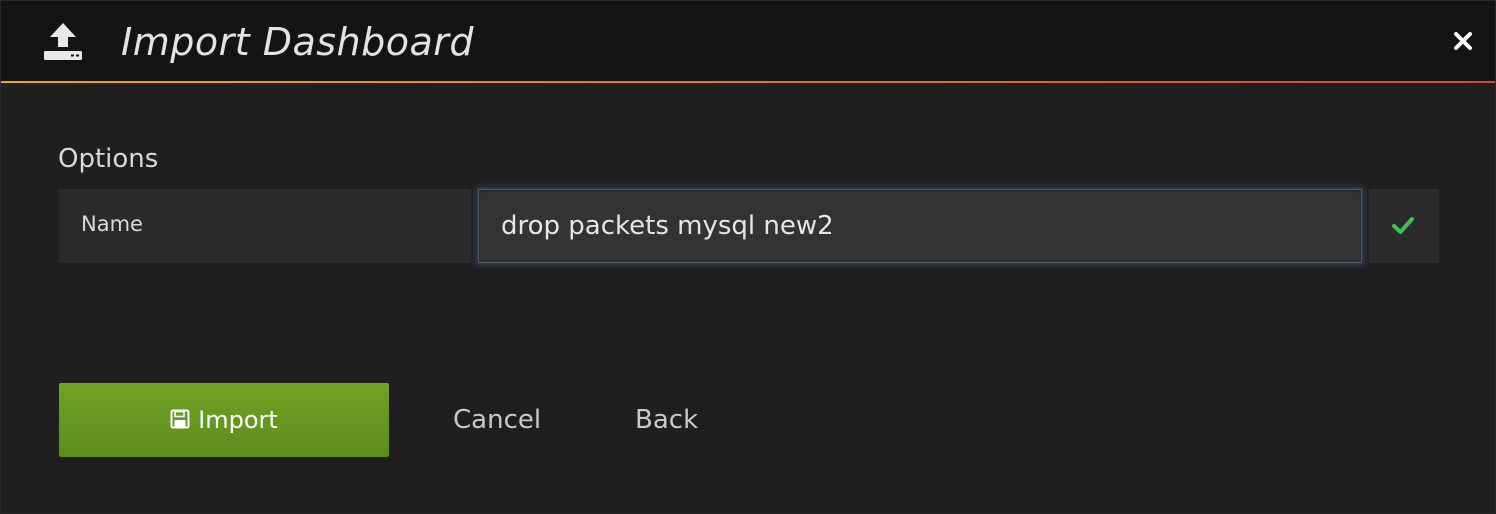 The height and width of the screenshot is (514, 1496). What do you see at coordinates (298, 42) in the screenshot?
I see `modal-title: Import Dashboard` at bounding box center [298, 42].